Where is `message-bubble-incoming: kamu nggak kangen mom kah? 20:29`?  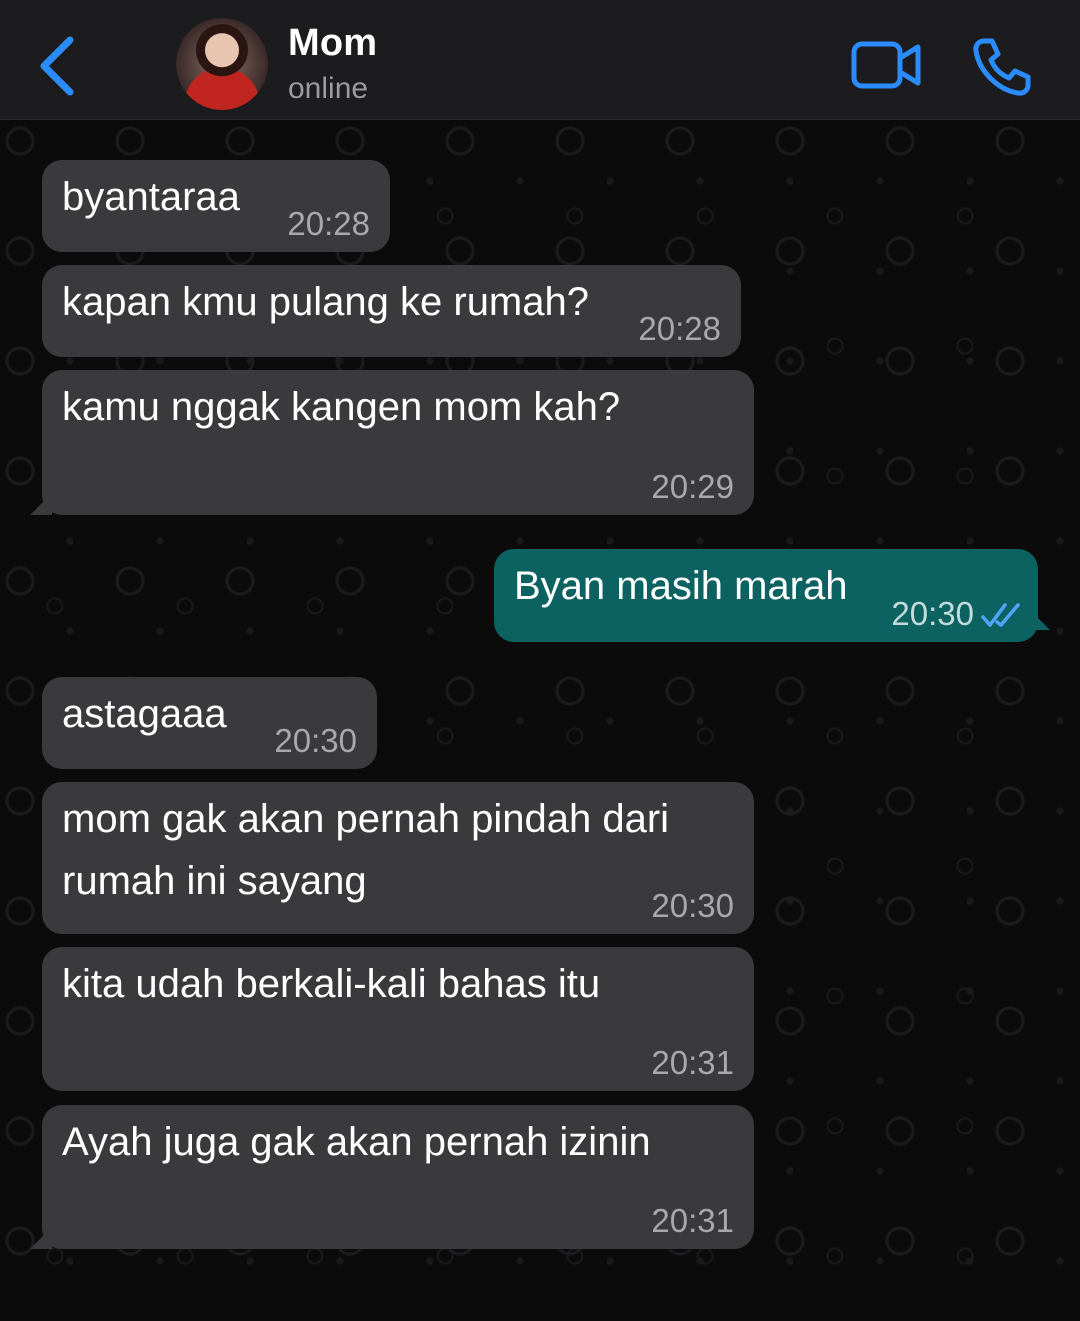
message-bubble-incoming: kamu nggak kangen mom kah? 20:29 is located at coordinates (398, 442).